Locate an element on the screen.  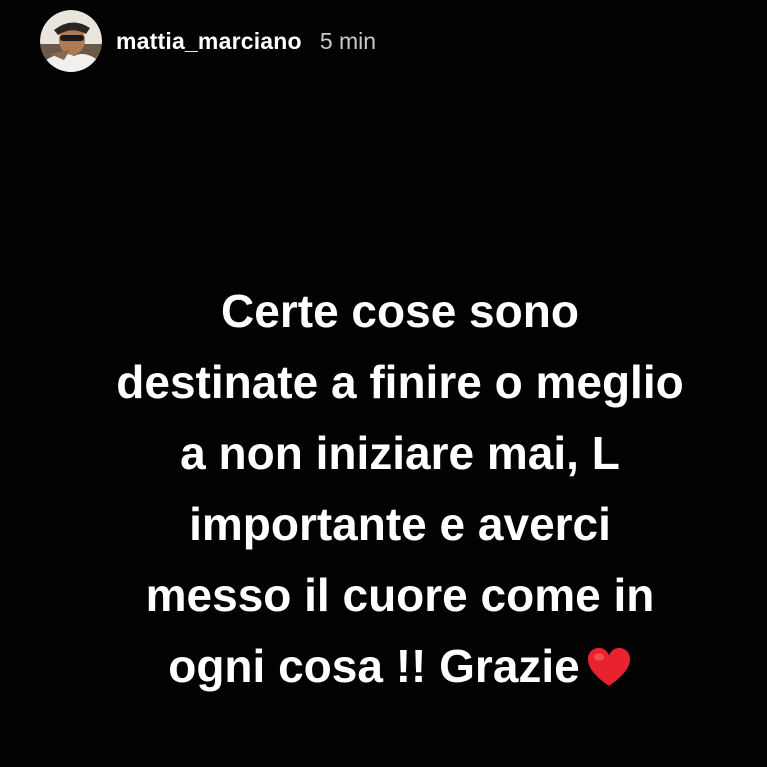
story-text-last-line-wrap: ogni cosa !! Grazie is located at coordinates (400, 669).